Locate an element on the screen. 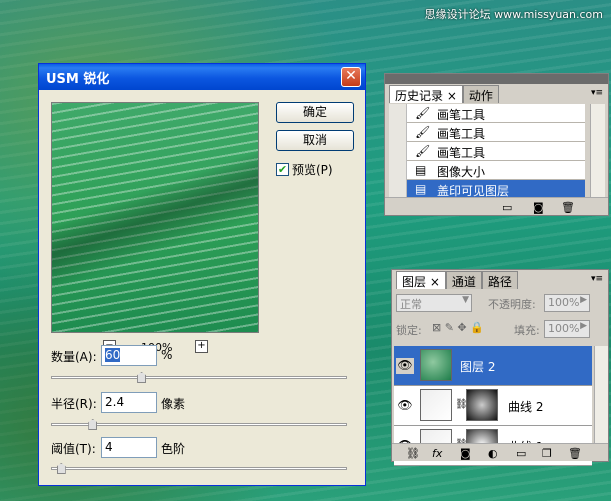  preview-checkbox: ✔ is located at coordinates (282, 169).